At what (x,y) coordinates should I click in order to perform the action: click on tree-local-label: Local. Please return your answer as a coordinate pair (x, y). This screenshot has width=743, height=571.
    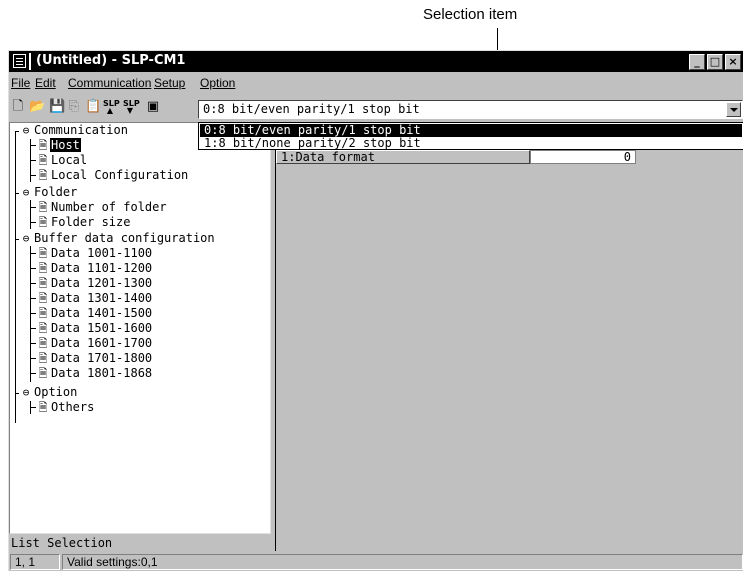
    Looking at the image, I should click on (69, 160).